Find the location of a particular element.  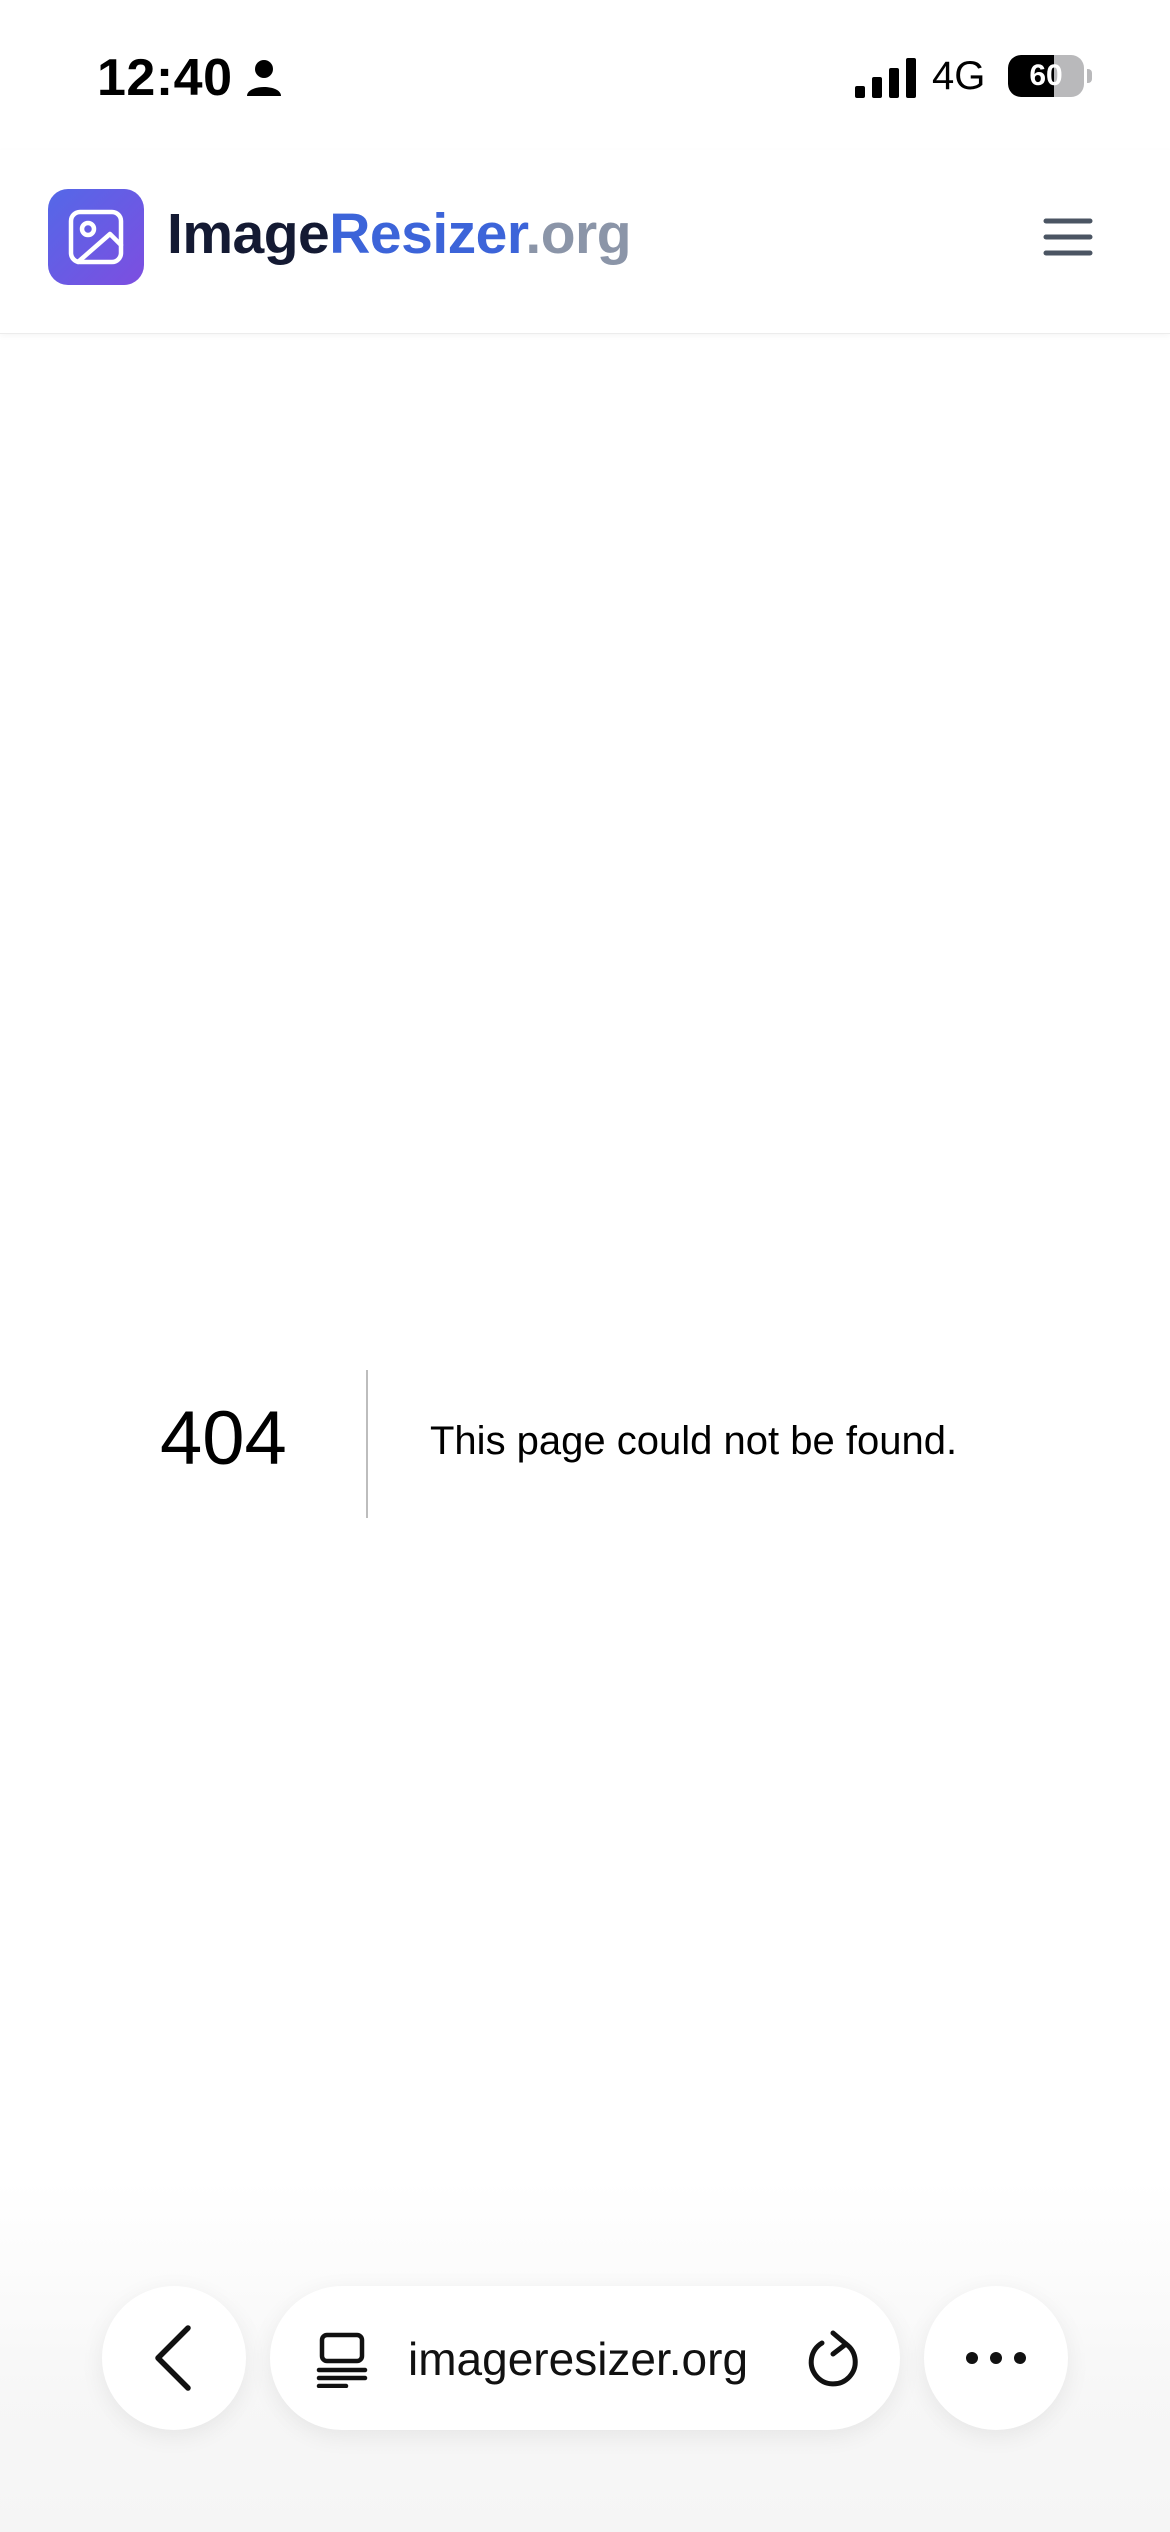

url-text: imageresizer.org is located at coordinates (578, 2359).